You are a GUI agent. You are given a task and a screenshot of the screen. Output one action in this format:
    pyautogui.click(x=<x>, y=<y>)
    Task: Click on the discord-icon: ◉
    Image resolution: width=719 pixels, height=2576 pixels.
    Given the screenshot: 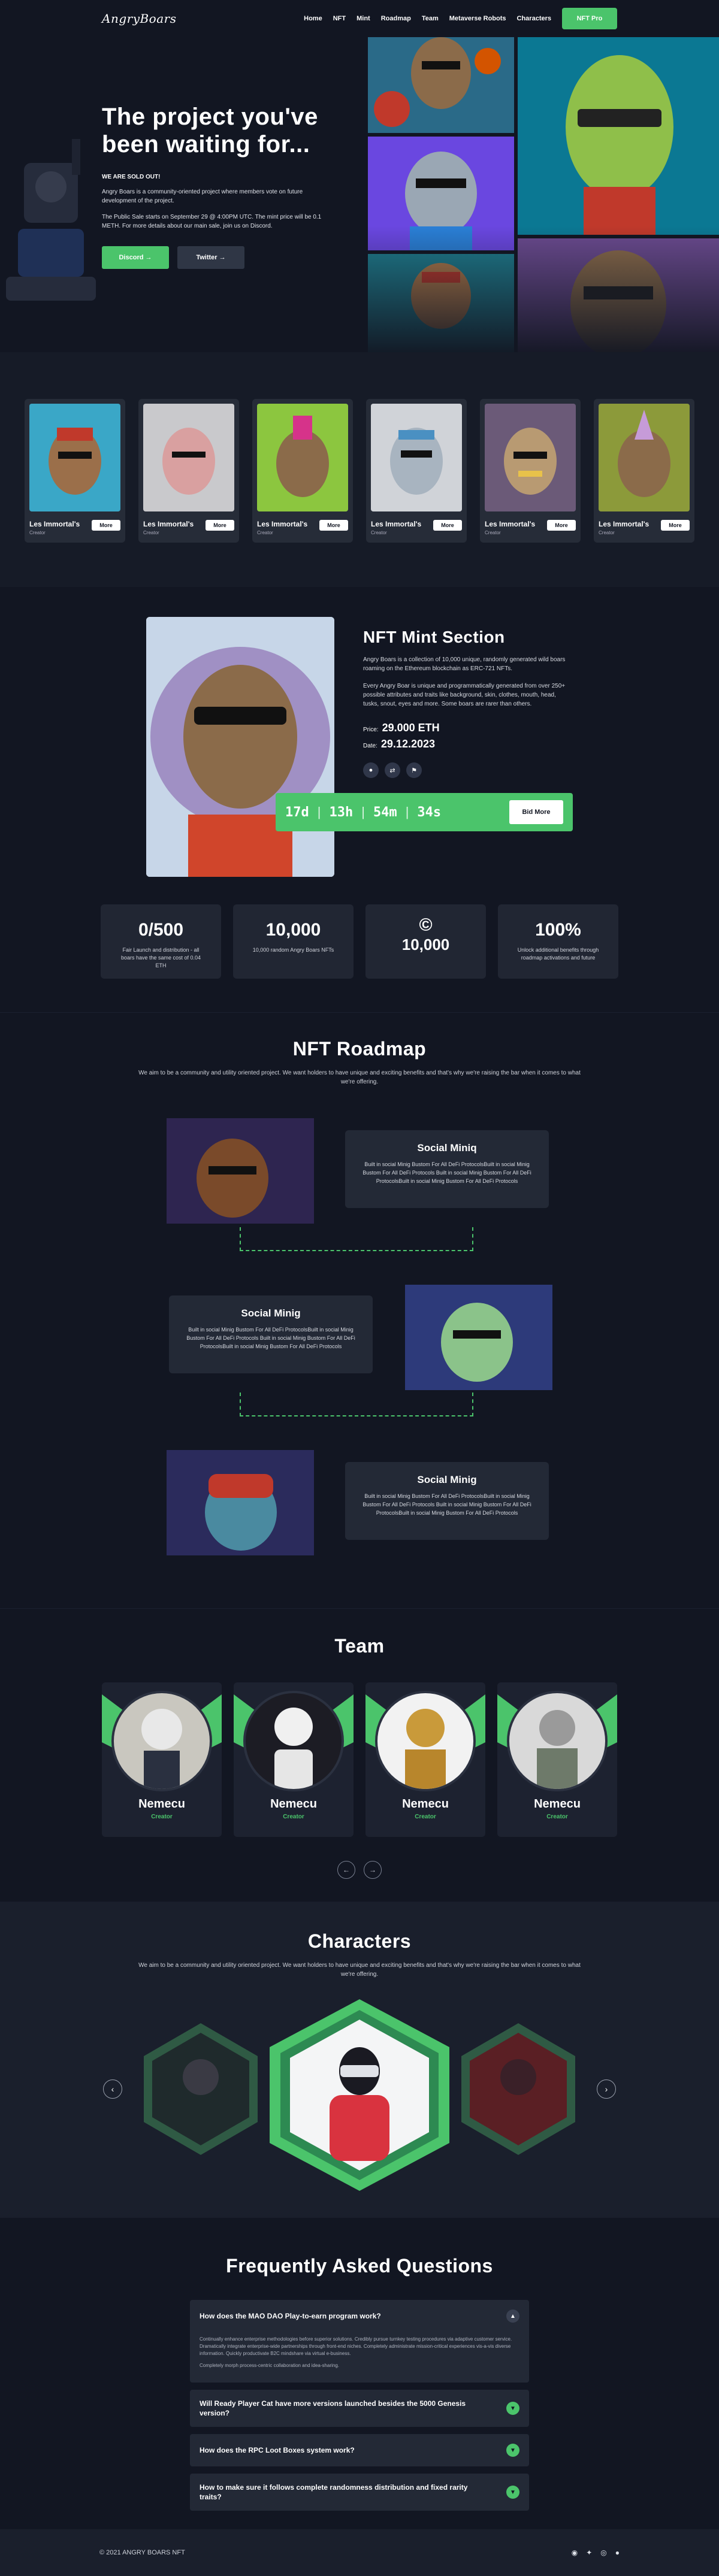 What is the action you would take?
    pyautogui.click(x=575, y=2552)
    